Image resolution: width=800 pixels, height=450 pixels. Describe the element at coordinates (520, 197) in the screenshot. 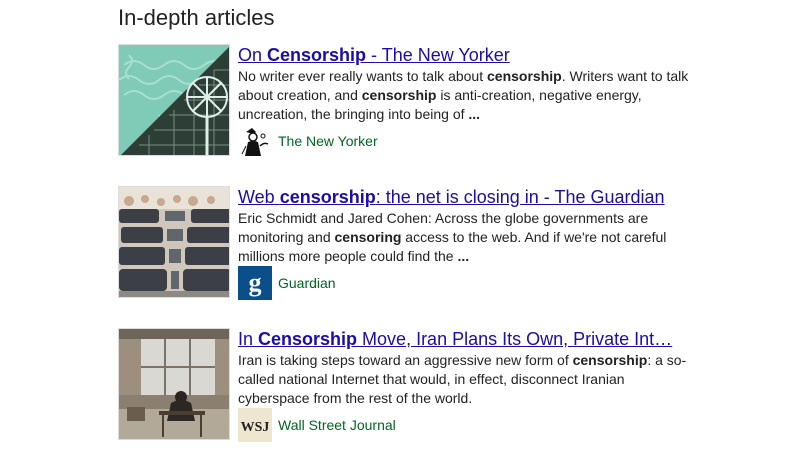

I see `title-suffix: : the net is closing in - The Guardian` at that location.